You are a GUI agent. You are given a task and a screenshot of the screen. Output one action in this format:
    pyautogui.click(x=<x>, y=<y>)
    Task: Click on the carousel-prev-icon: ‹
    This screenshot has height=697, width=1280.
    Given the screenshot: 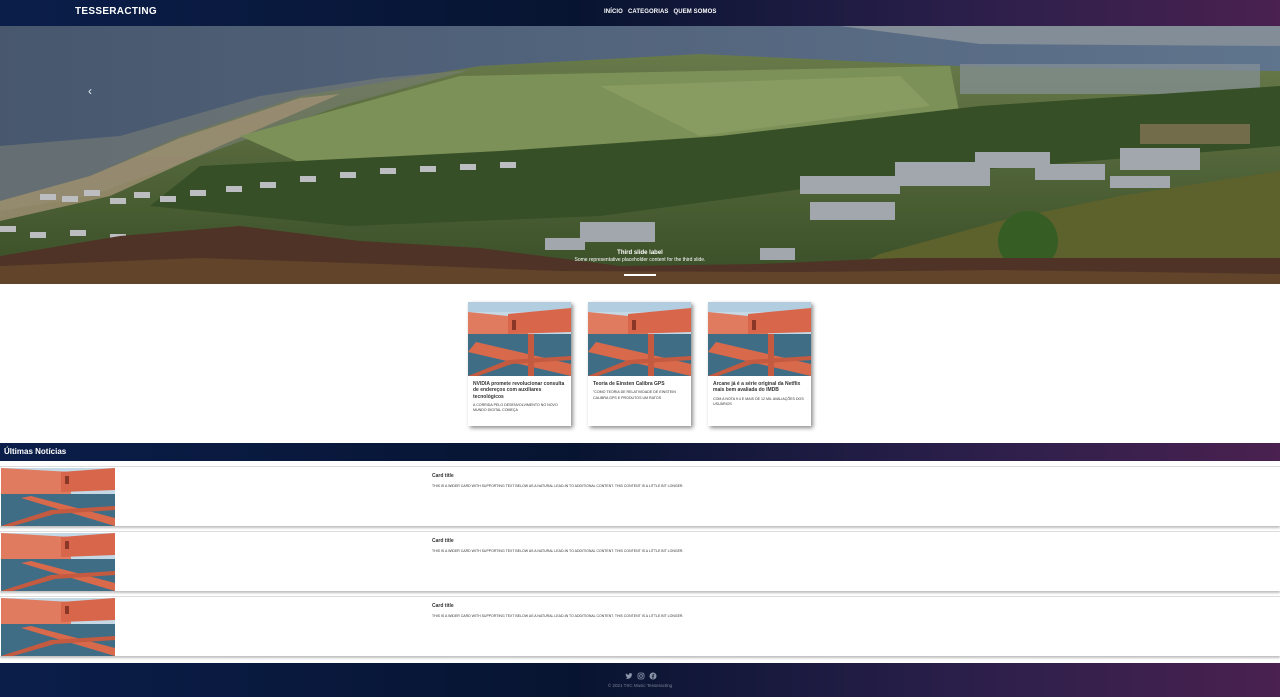 What is the action you would take?
    pyautogui.click(x=90, y=91)
    